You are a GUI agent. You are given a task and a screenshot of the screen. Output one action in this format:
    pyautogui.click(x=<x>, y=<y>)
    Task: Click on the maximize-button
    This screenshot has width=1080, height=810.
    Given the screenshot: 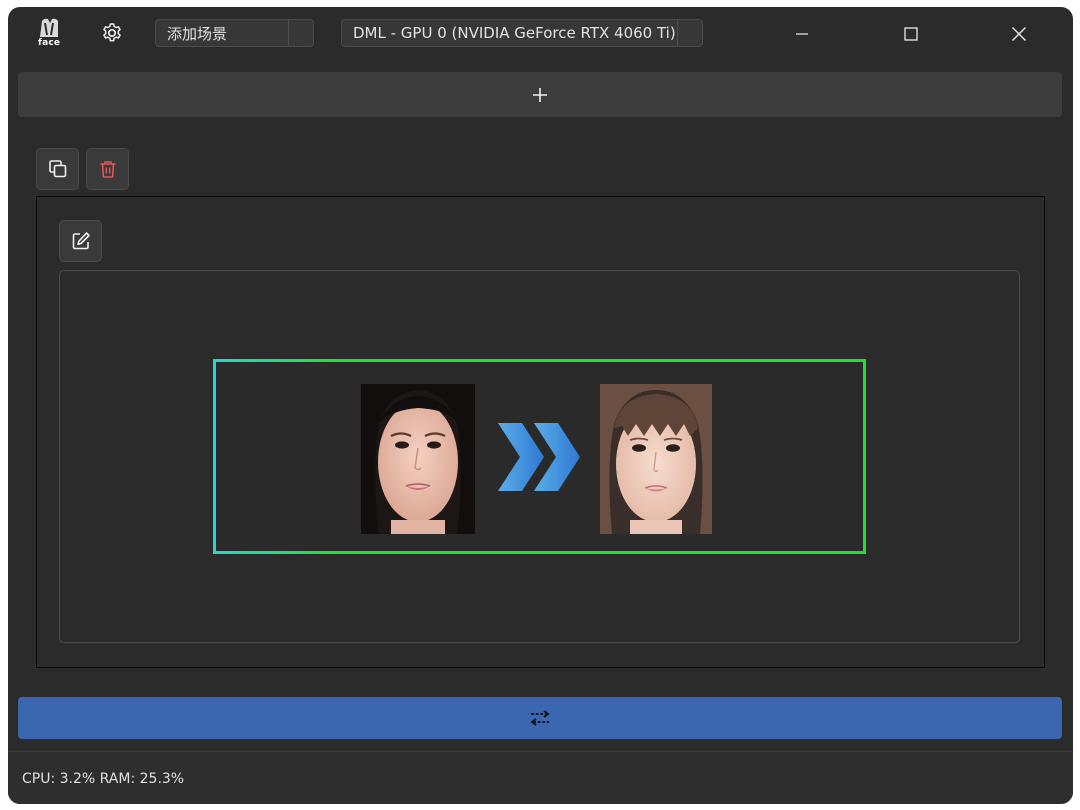 What is the action you would take?
    pyautogui.click(x=911, y=34)
    